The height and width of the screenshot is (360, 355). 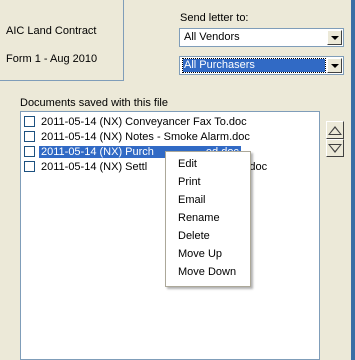 I want to click on list-item: 2011-05-14 (NX) Conveyancer Fax To.doc, so click(x=136, y=122).